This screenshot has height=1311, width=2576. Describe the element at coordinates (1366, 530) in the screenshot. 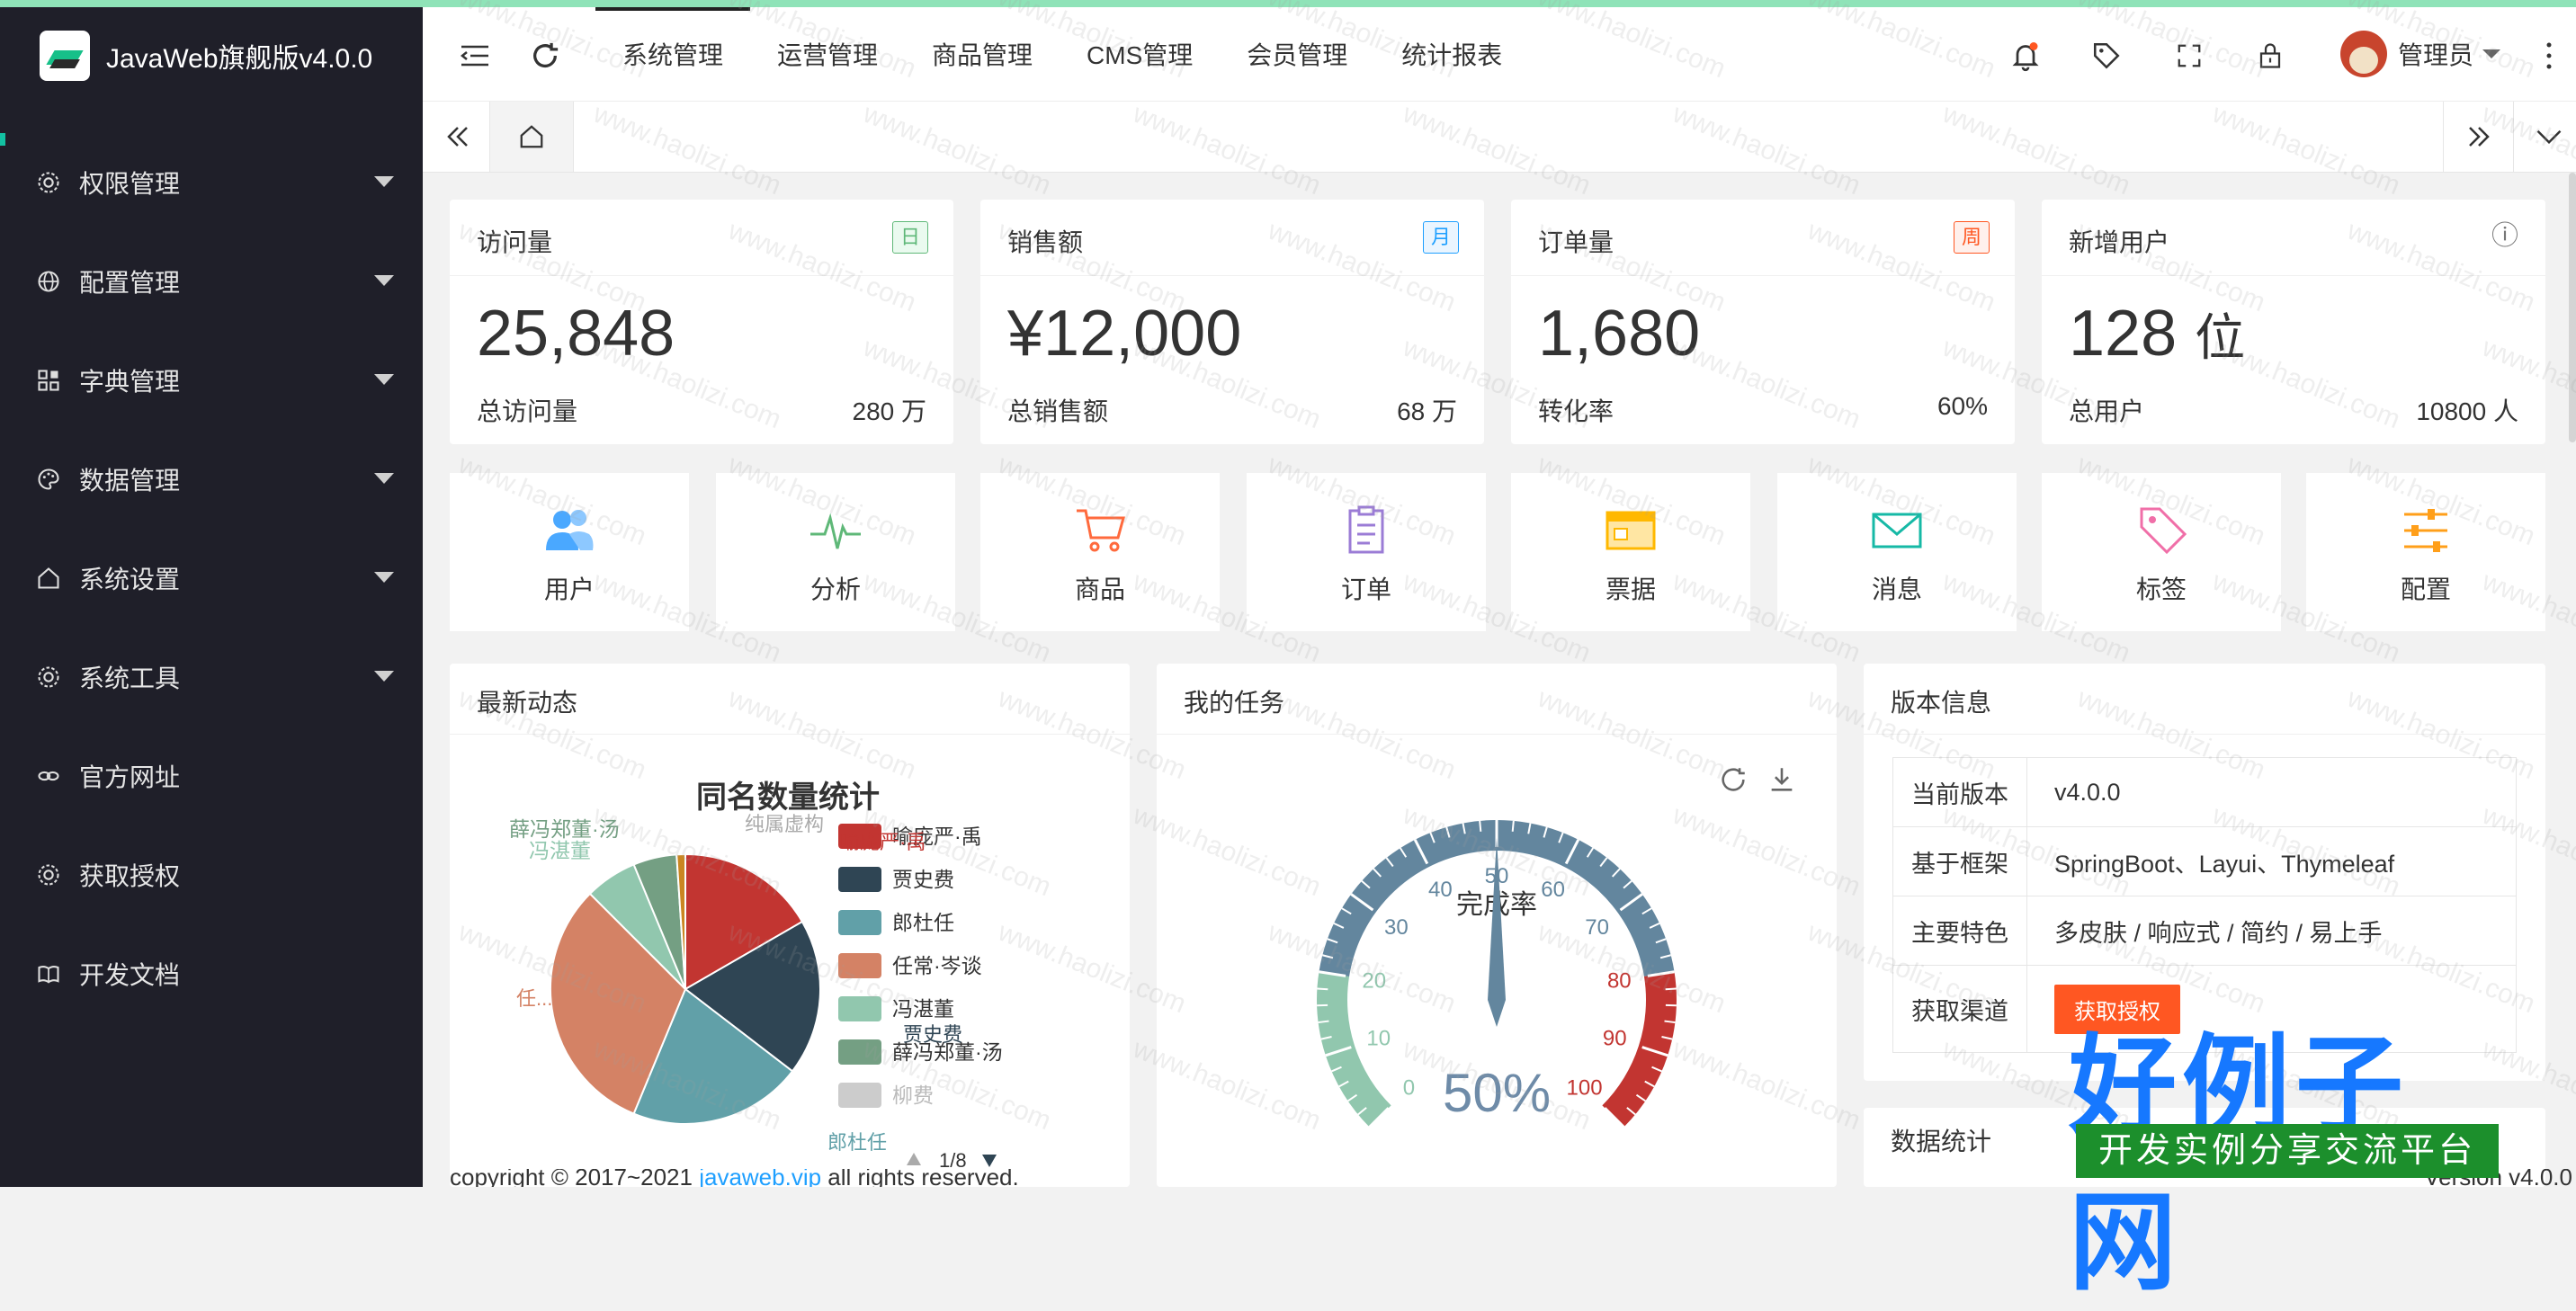

I see `order-icon` at that location.